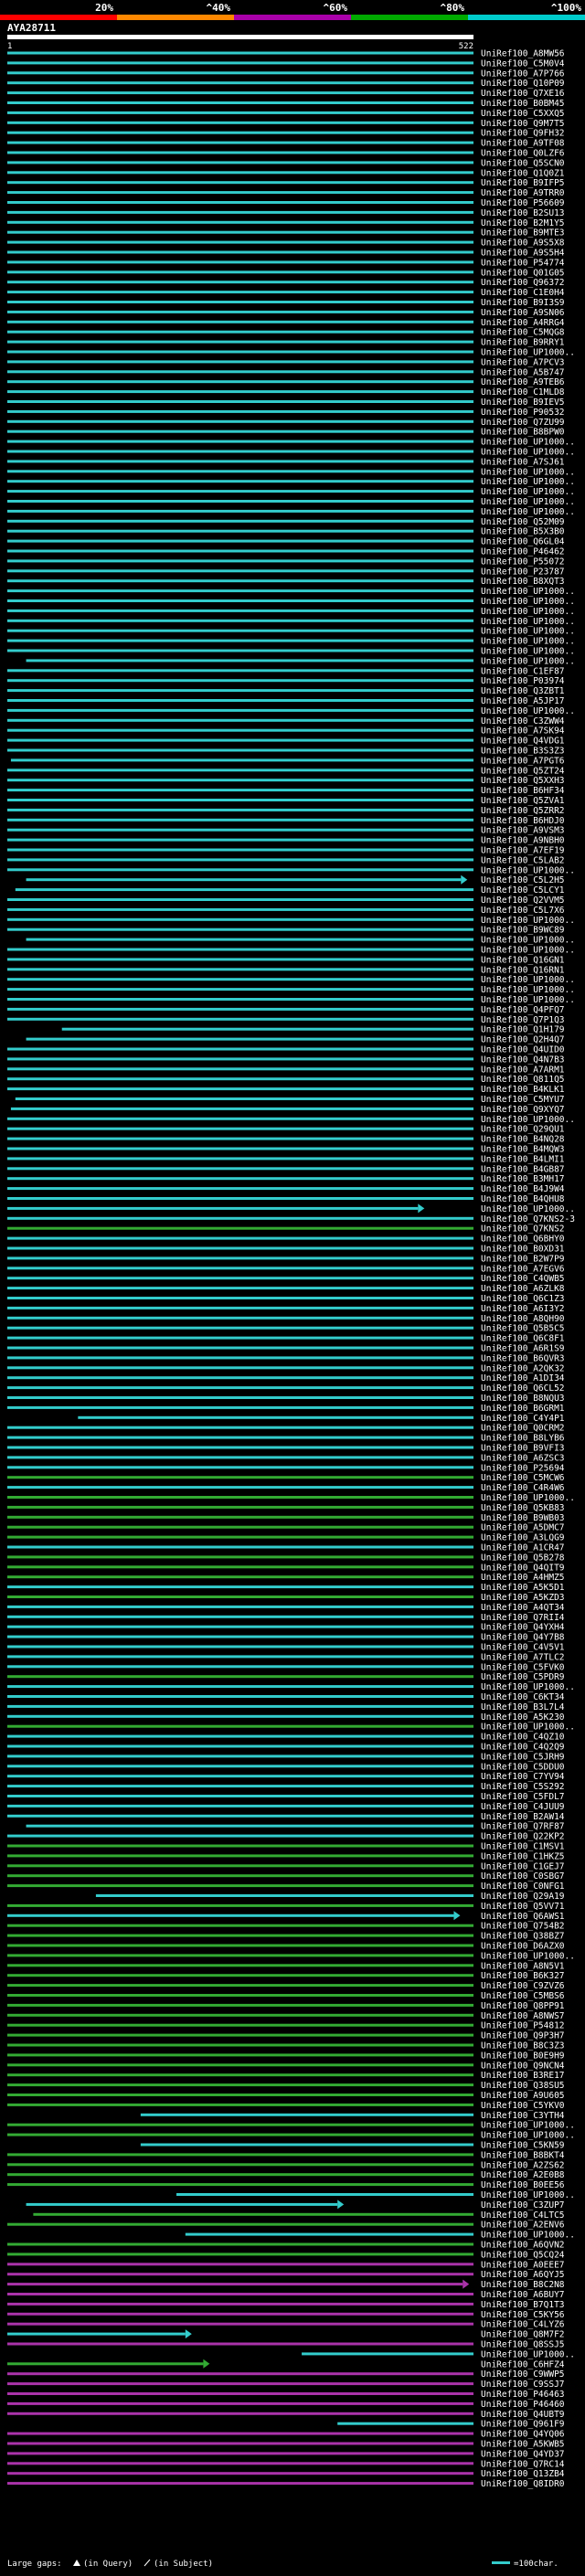  What do you see at coordinates (336, 8) in the screenshot?
I see `scale-label: ^60%` at bounding box center [336, 8].